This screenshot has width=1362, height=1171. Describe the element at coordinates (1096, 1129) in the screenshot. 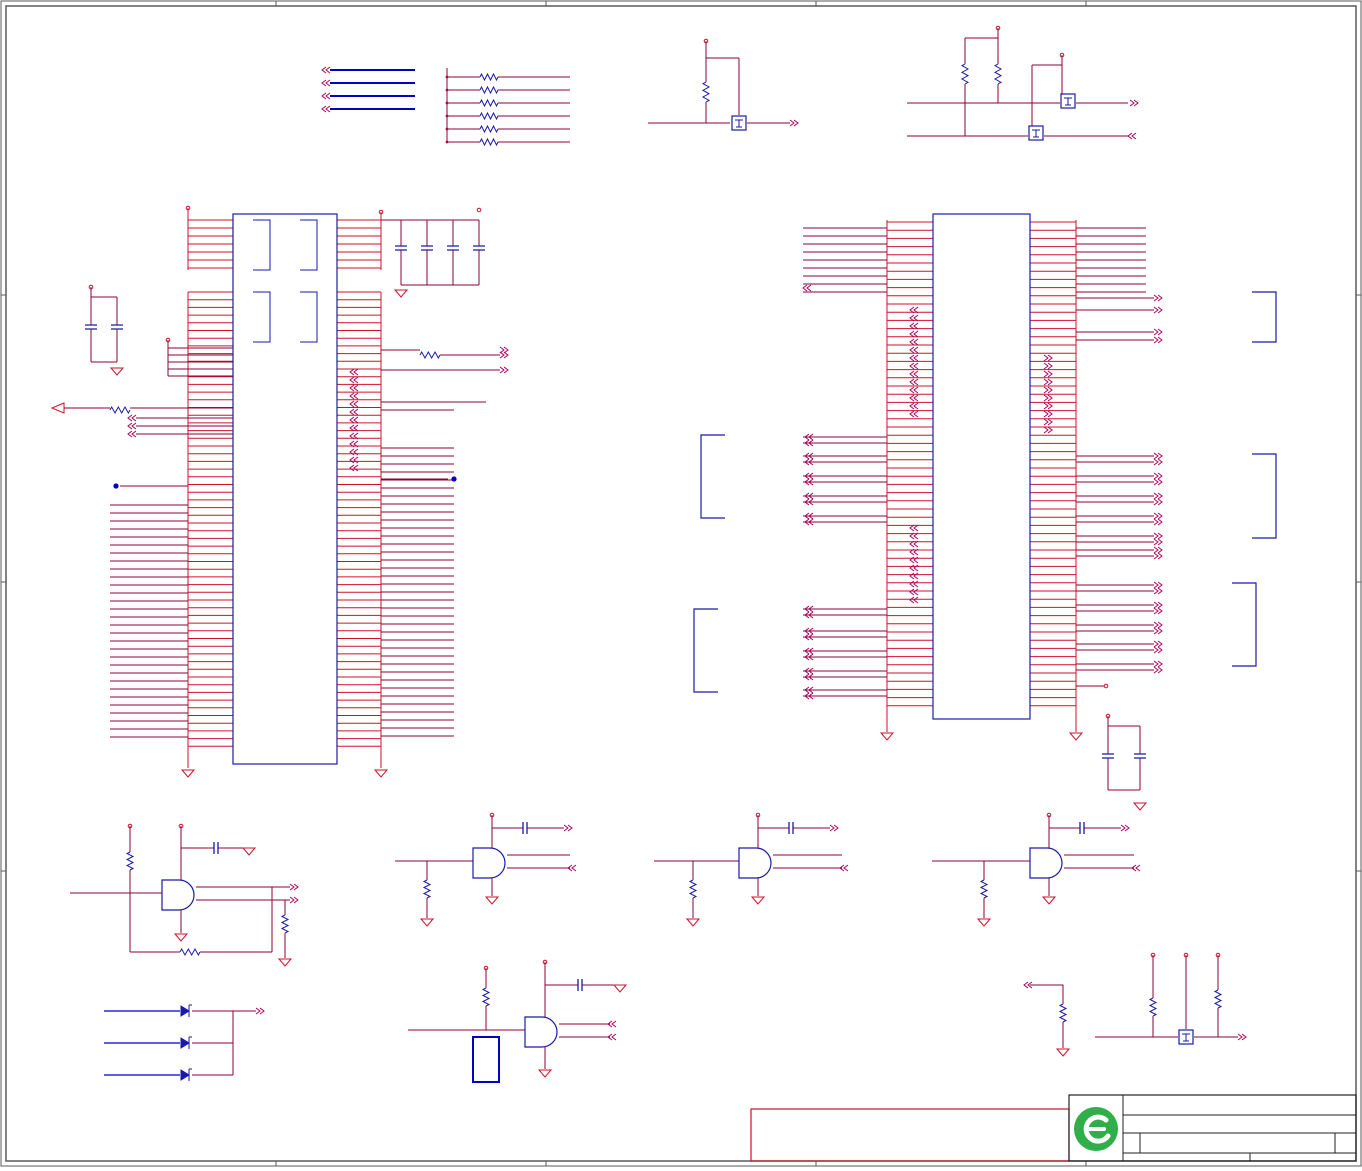

I see `green-circular-e-logo-icon` at that location.